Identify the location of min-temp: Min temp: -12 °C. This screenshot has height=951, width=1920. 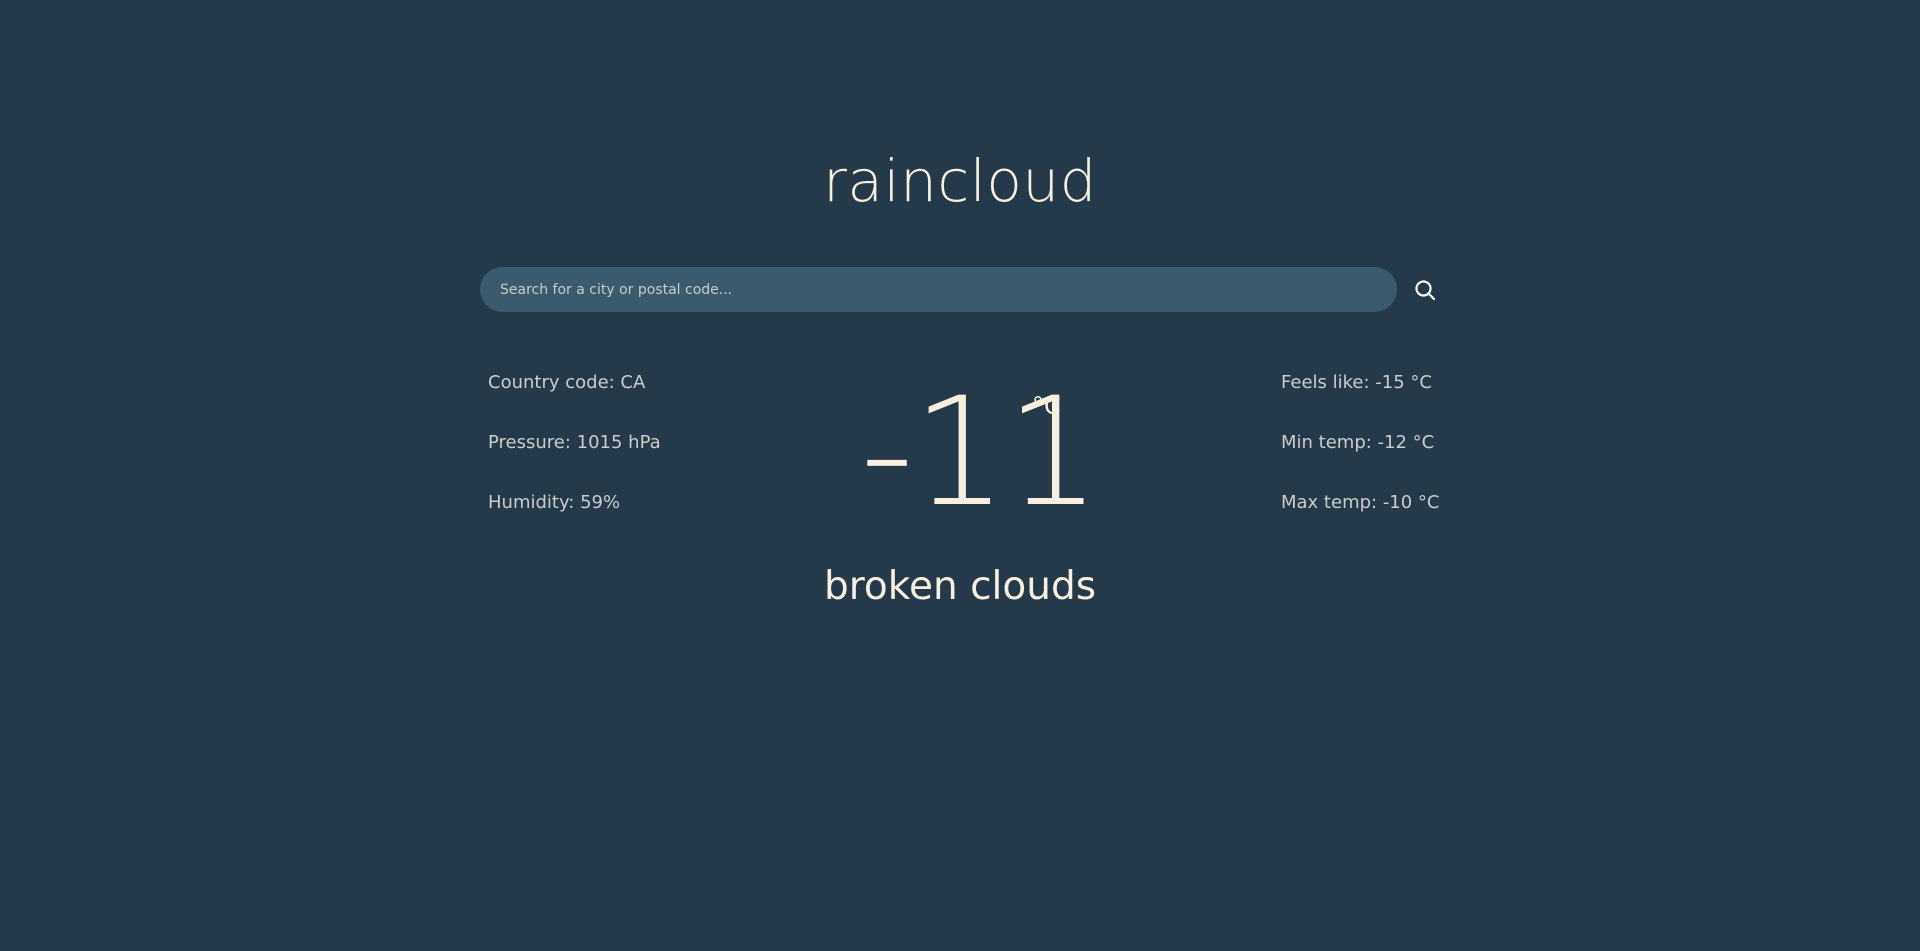
(1358, 442).